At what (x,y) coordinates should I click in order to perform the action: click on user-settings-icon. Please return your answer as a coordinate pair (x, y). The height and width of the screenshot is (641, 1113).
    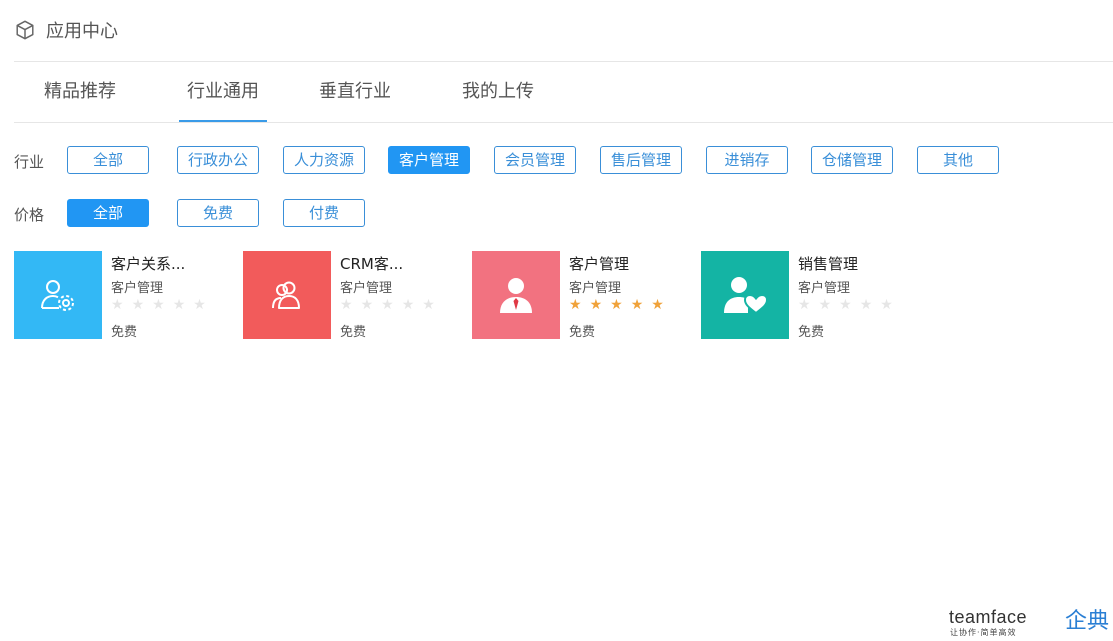
    Looking at the image, I should click on (57, 295).